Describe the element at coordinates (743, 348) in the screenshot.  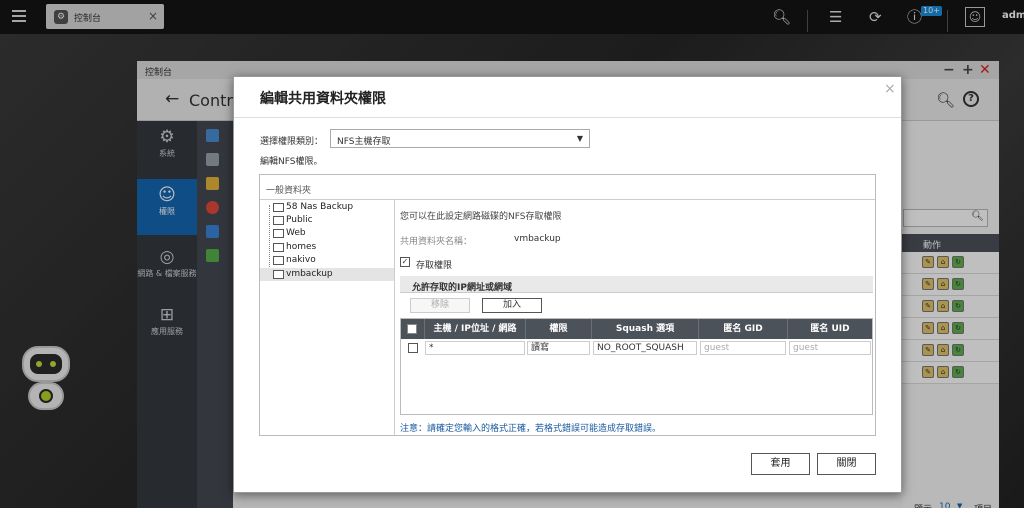
I see `anon-gid-input: guest` at that location.